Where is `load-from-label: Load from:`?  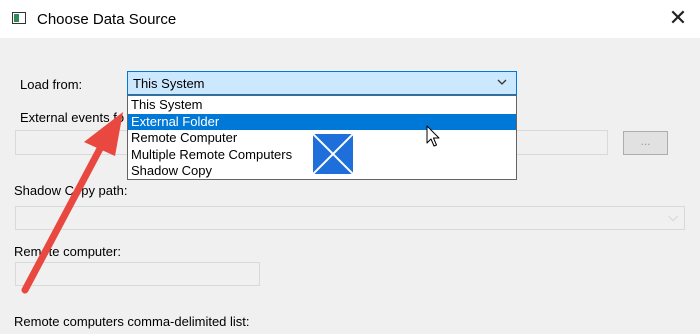 load-from-label: Load from: is located at coordinates (51, 84).